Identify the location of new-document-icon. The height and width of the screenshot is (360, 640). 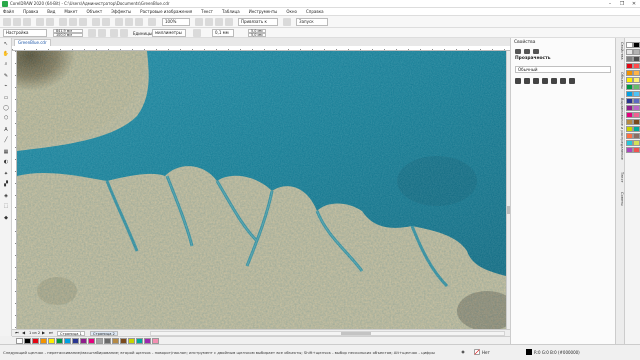
(7, 22).